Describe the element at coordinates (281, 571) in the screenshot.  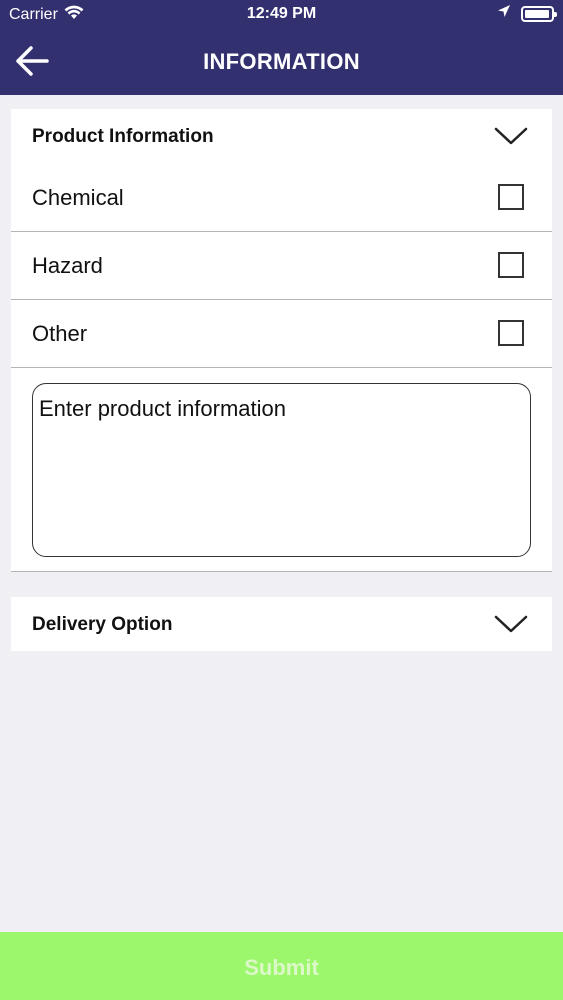
I see `divider` at that location.